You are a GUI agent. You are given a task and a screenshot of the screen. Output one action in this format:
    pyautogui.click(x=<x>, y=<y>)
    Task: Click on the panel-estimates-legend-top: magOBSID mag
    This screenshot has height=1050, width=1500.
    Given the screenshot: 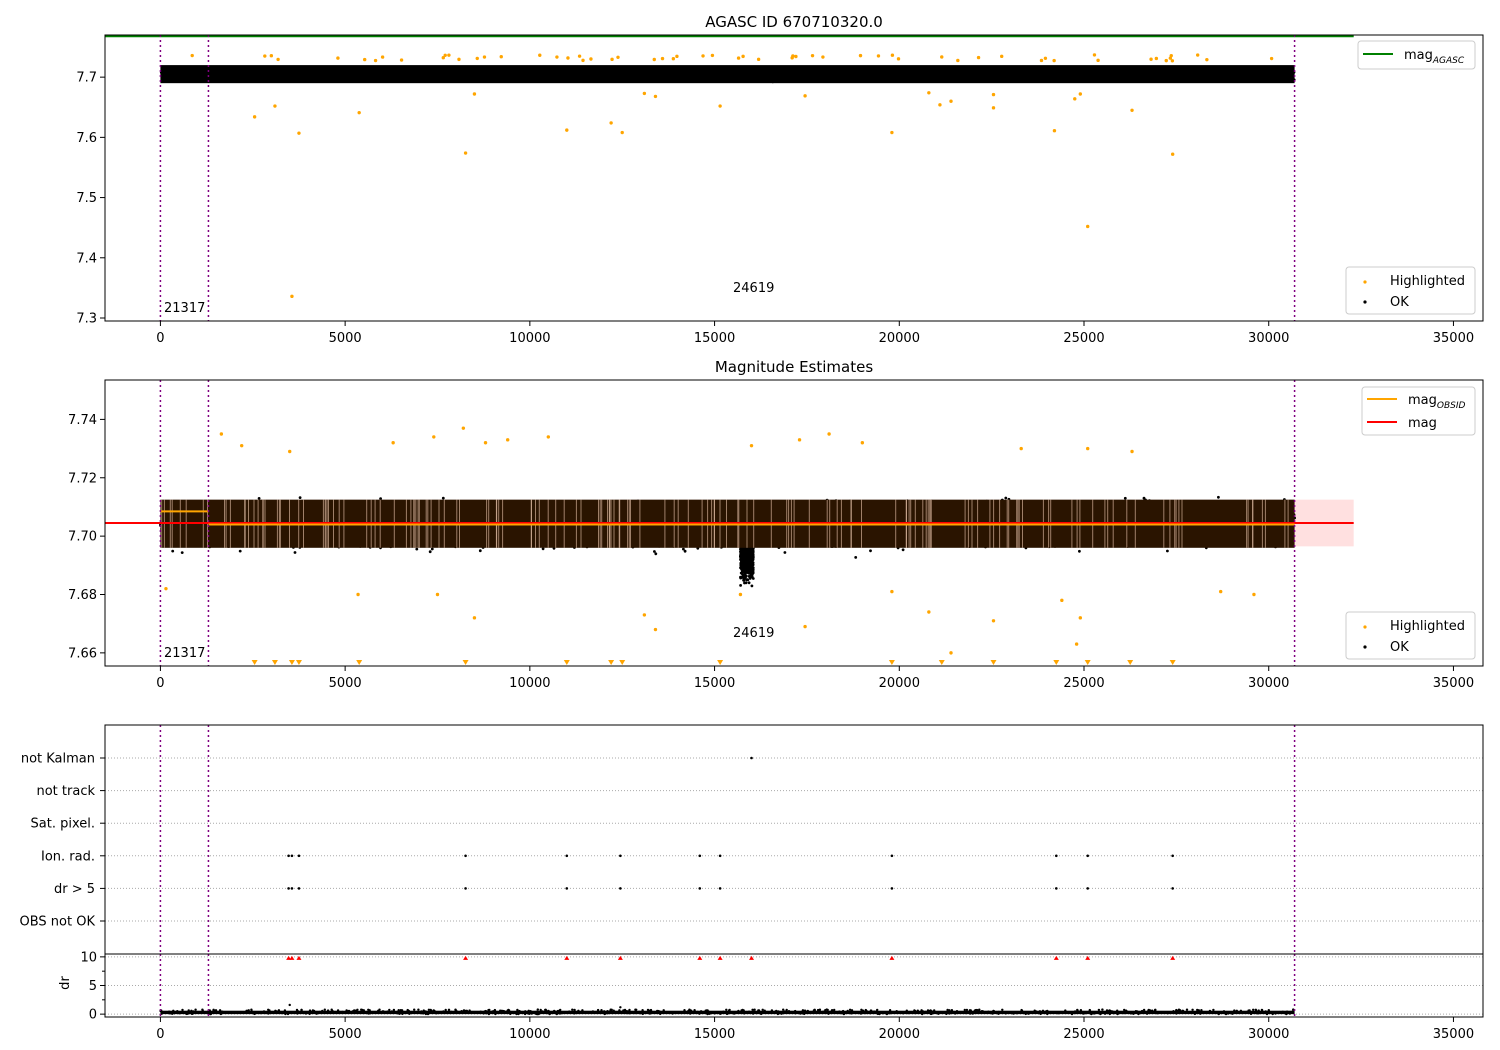 What is the action you would take?
    pyautogui.click(x=1418, y=411)
    